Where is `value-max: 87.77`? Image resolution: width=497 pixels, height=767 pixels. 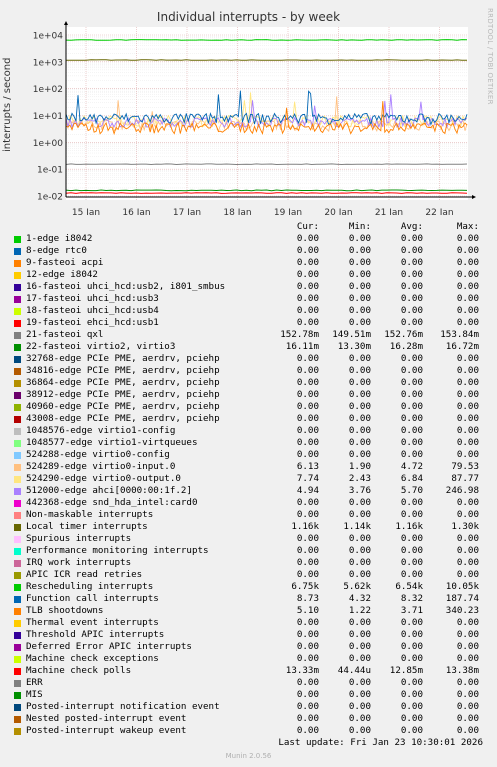 value-max: 87.77 is located at coordinates (465, 478).